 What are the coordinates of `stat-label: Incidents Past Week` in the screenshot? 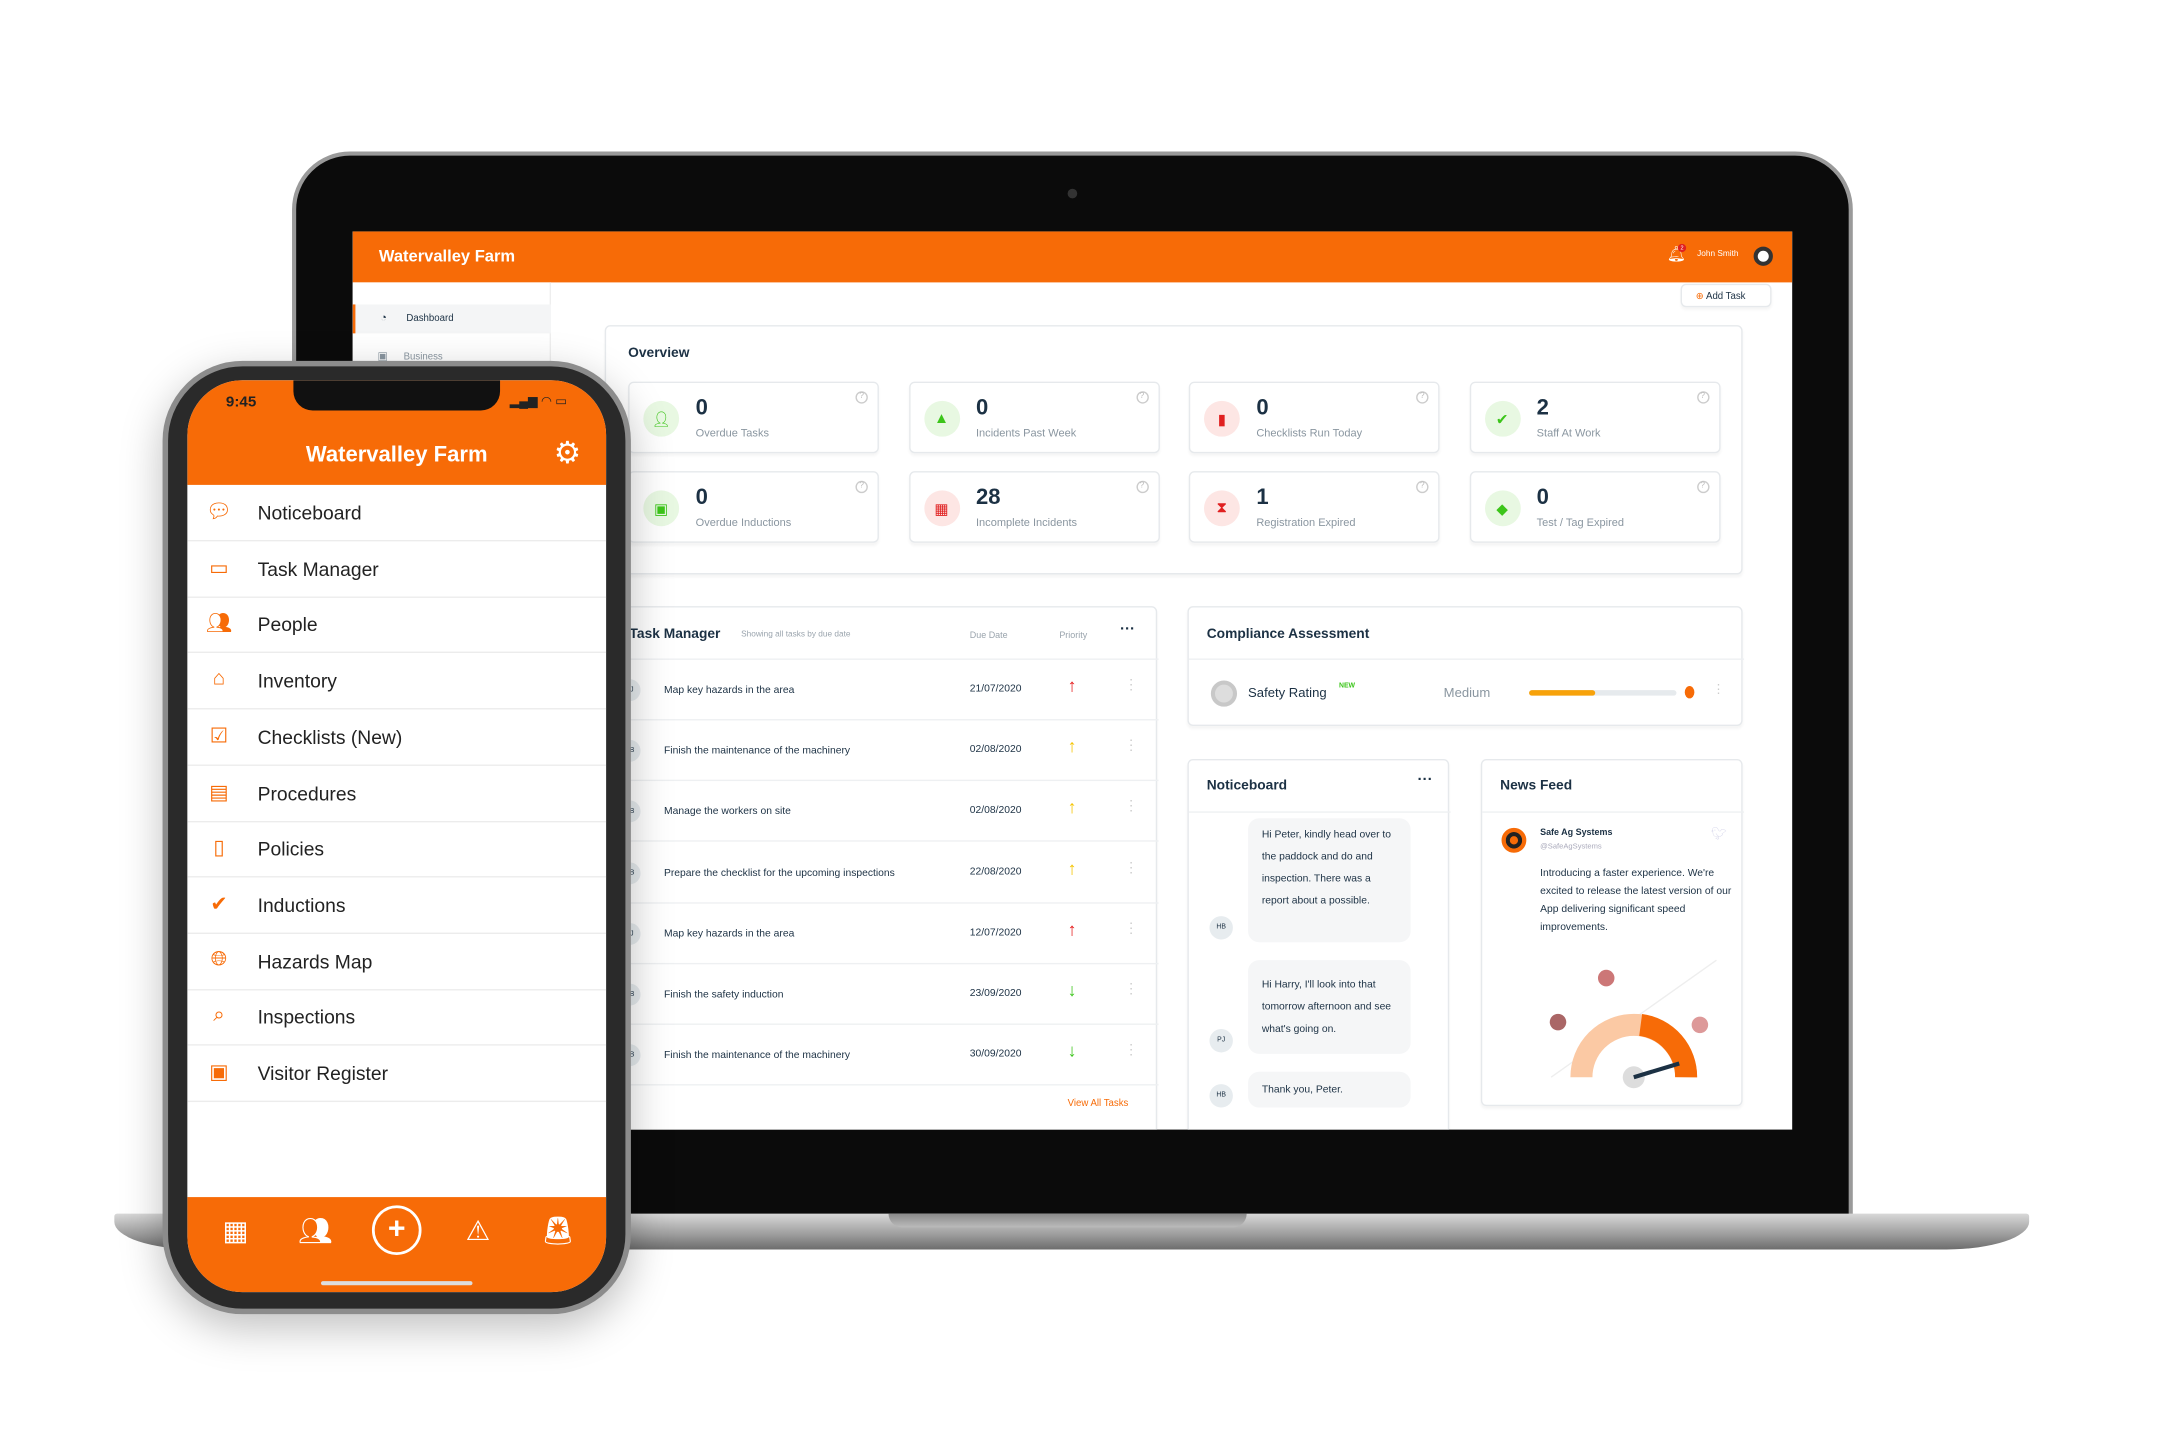 It's located at (1026, 433).